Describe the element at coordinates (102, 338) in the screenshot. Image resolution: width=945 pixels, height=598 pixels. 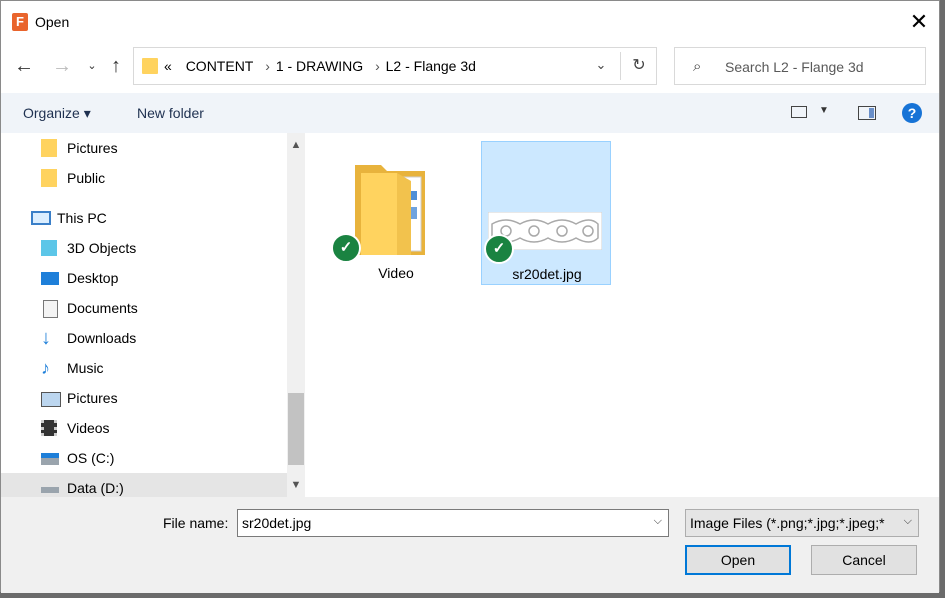
I see `sidebar-item-label: Downloads` at that location.